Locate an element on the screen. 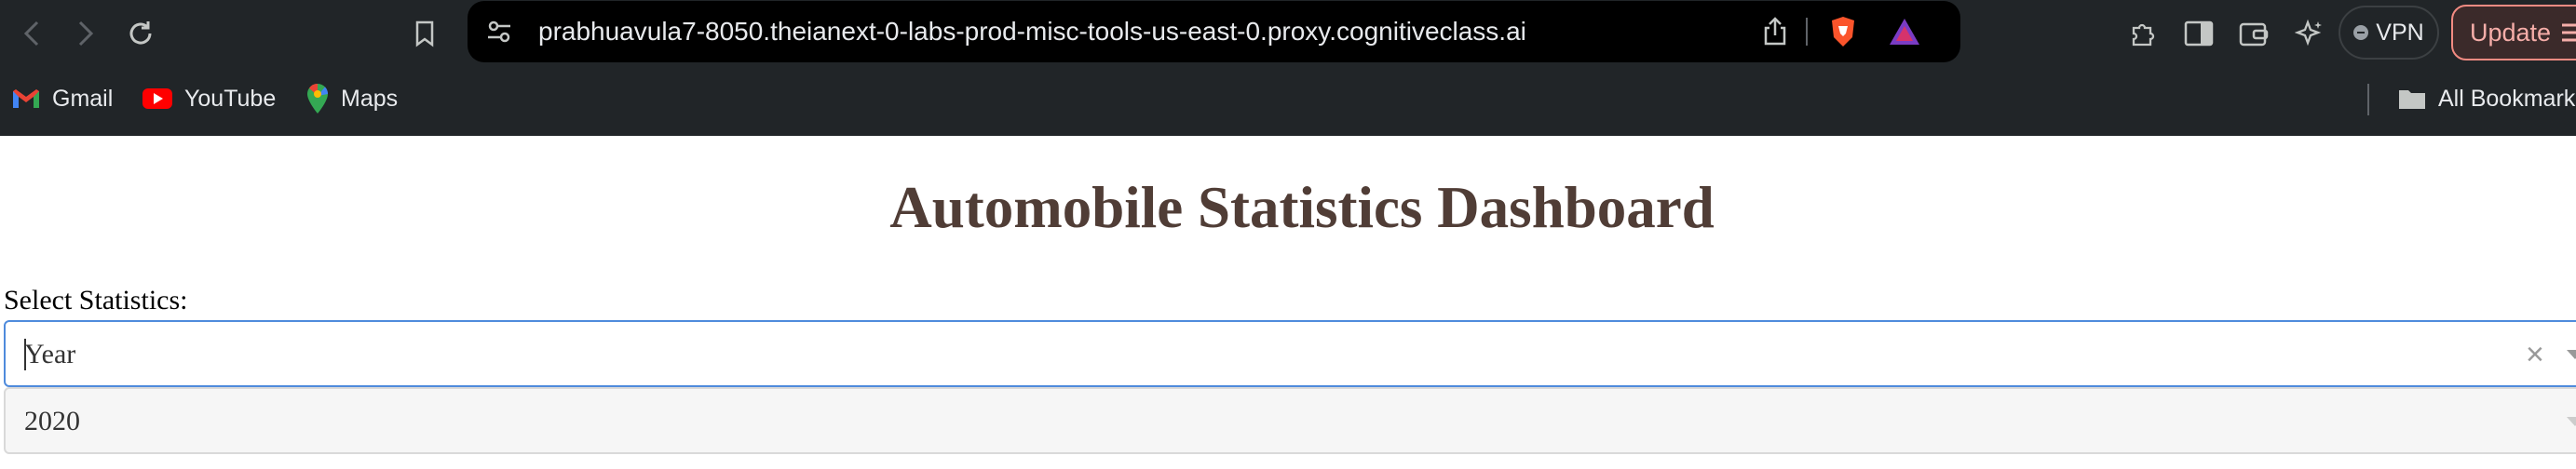 Image resolution: width=2576 pixels, height=469 pixels. share-icon is located at coordinates (1775, 31).